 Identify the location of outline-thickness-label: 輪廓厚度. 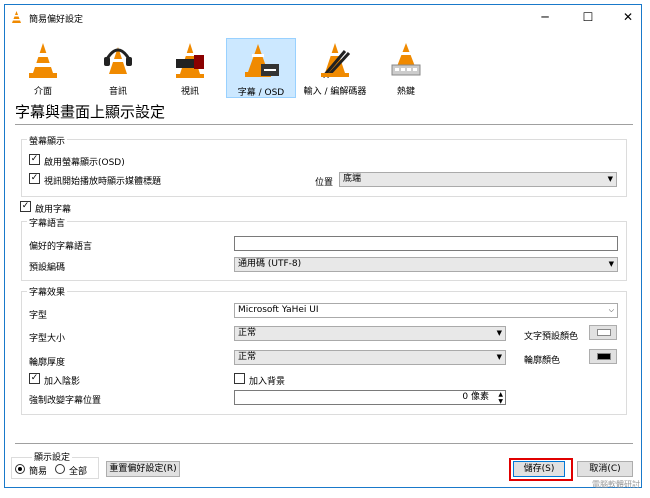
(47, 363).